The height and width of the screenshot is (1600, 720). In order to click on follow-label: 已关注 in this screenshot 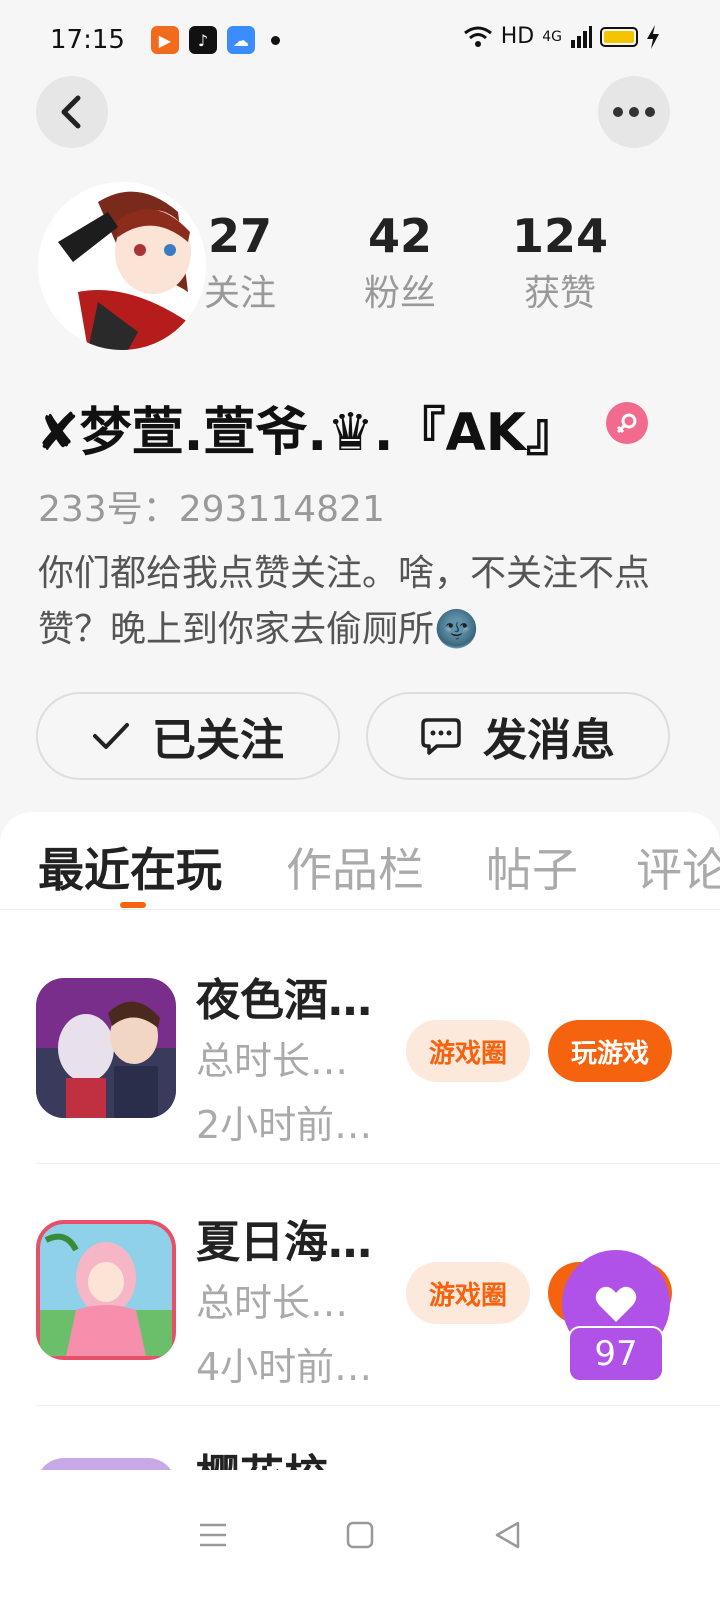, I will do `click(218, 740)`.